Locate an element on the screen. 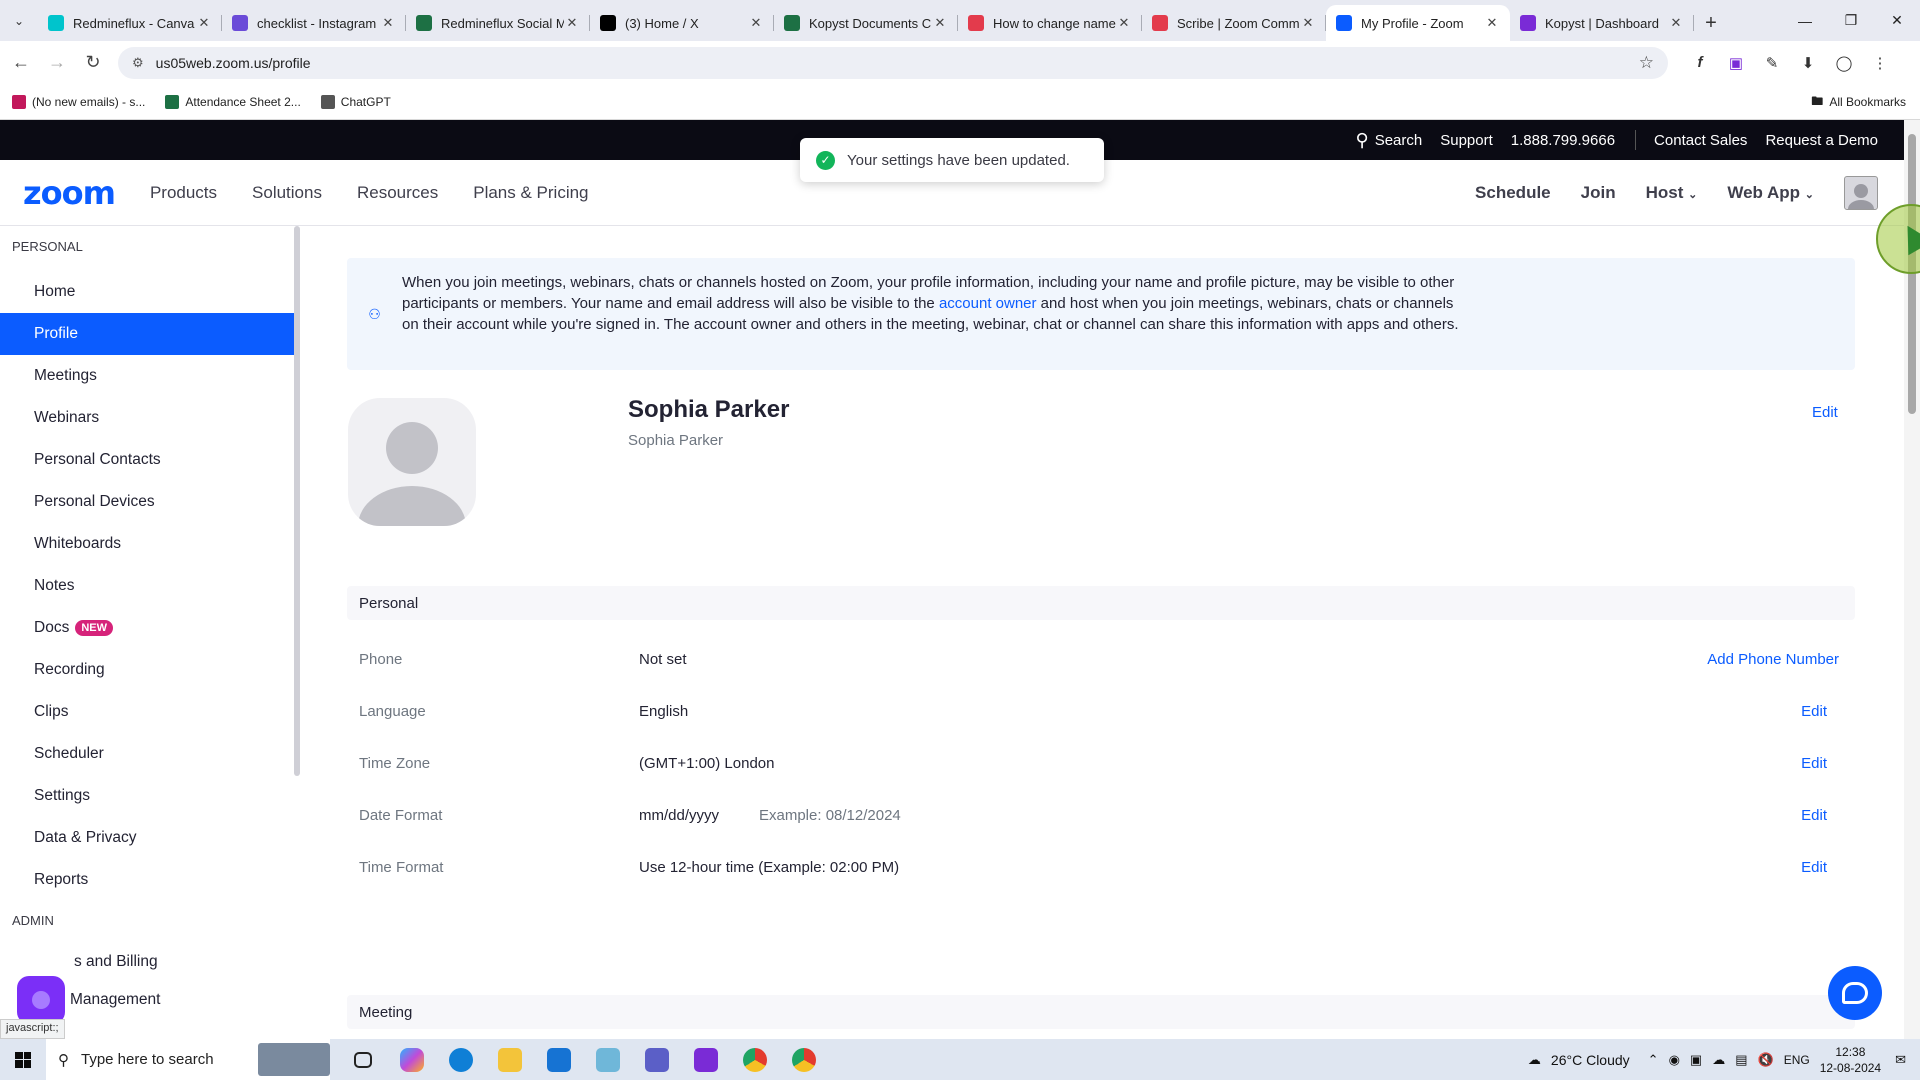 The image size is (1920, 1080). back-icon: ← is located at coordinates (21, 63).